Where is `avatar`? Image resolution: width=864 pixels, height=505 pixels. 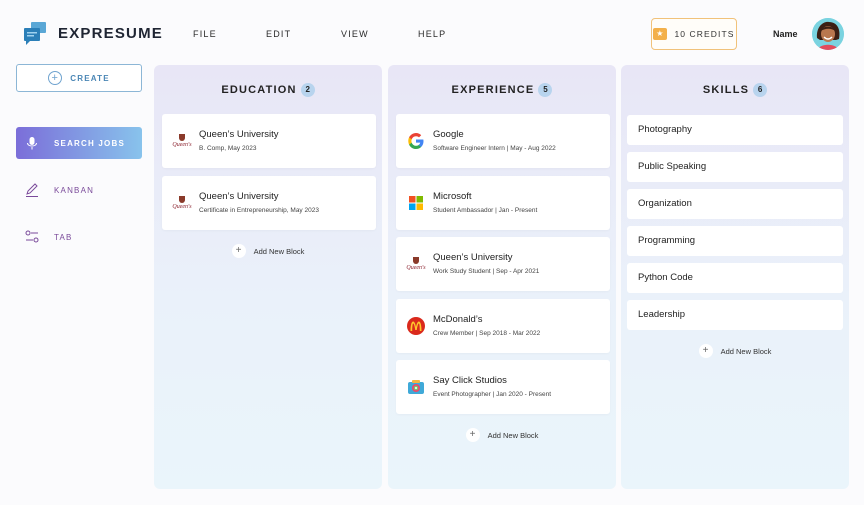 avatar is located at coordinates (828, 34).